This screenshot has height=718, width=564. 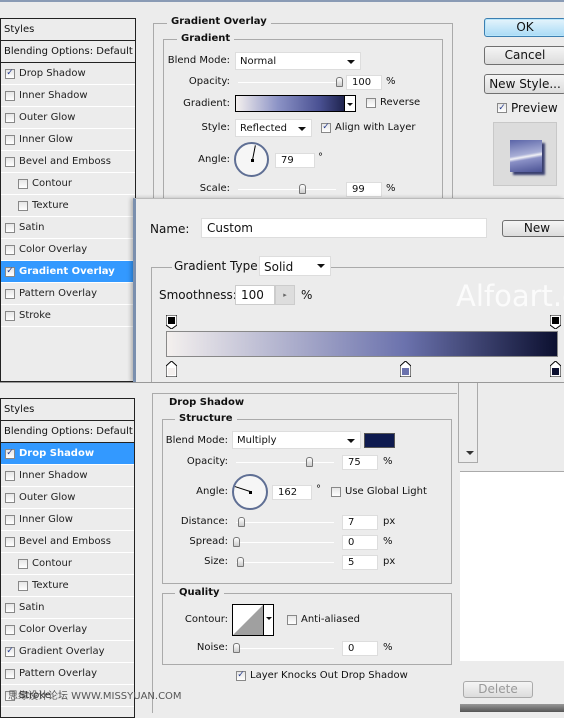 I want to click on noise-slider-thumb, so click(x=236, y=648).